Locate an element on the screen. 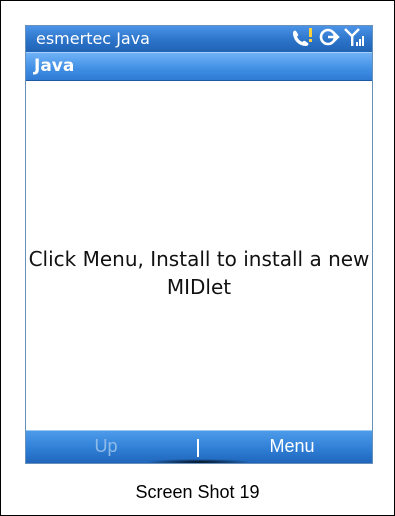 This screenshot has height=516, width=395. app-title: Java is located at coordinates (54, 66).